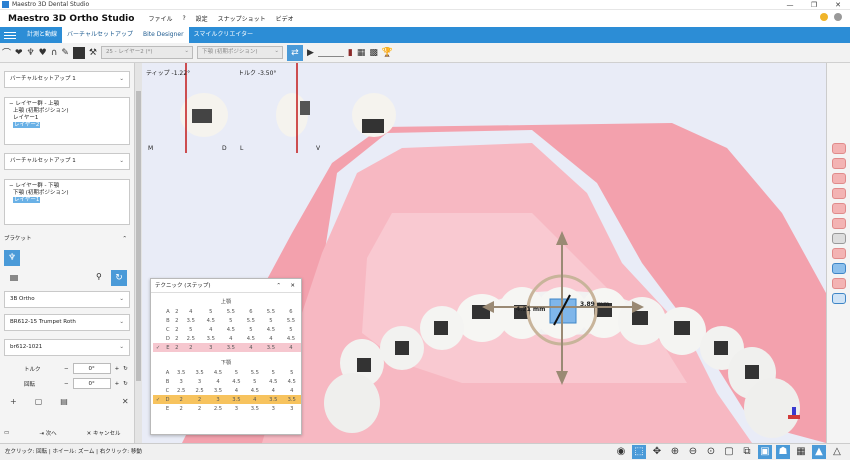 This screenshot has width=850, height=460. Describe the element at coordinates (100, 35) in the screenshot. I see `tab-virtual-setup: バーチャルセットアップ` at that location.